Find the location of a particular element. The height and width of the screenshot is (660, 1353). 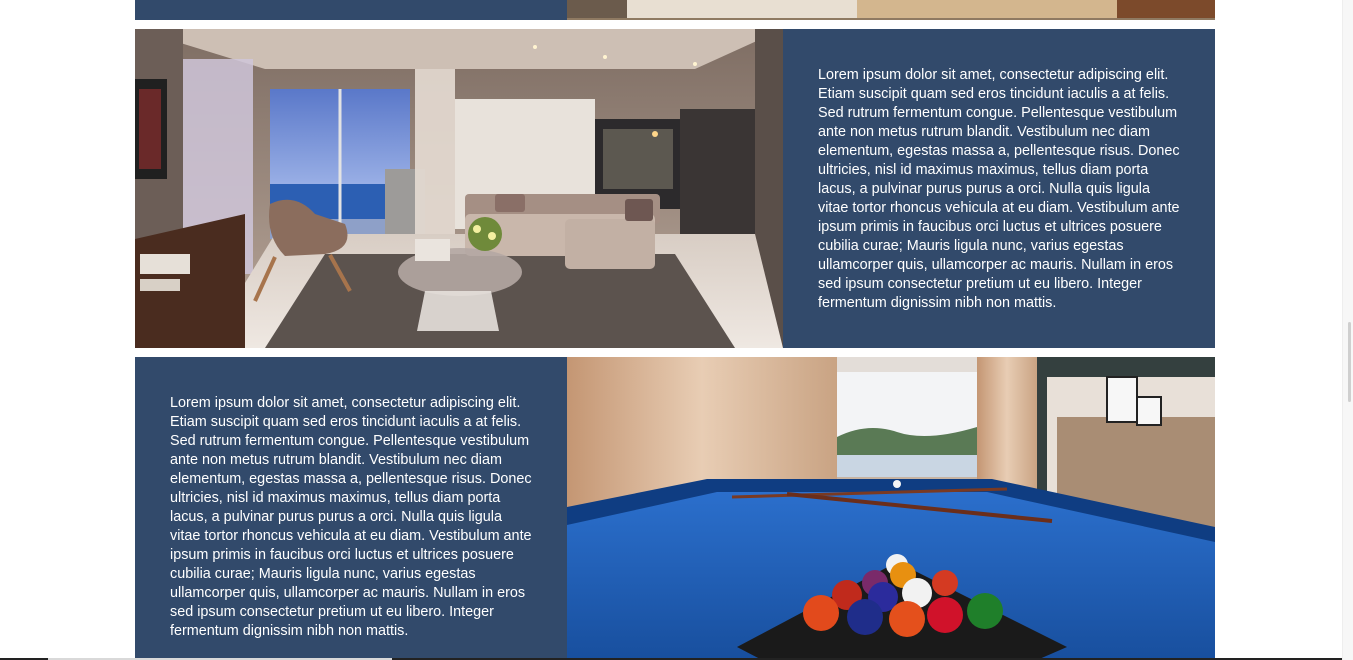

section-partial-top is located at coordinates (675, 10).